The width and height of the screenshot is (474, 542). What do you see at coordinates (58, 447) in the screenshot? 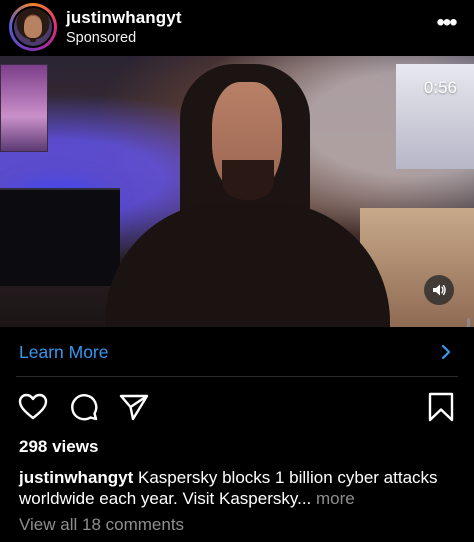
I see `view-count: 298 views` at bounding box center [58, 447].